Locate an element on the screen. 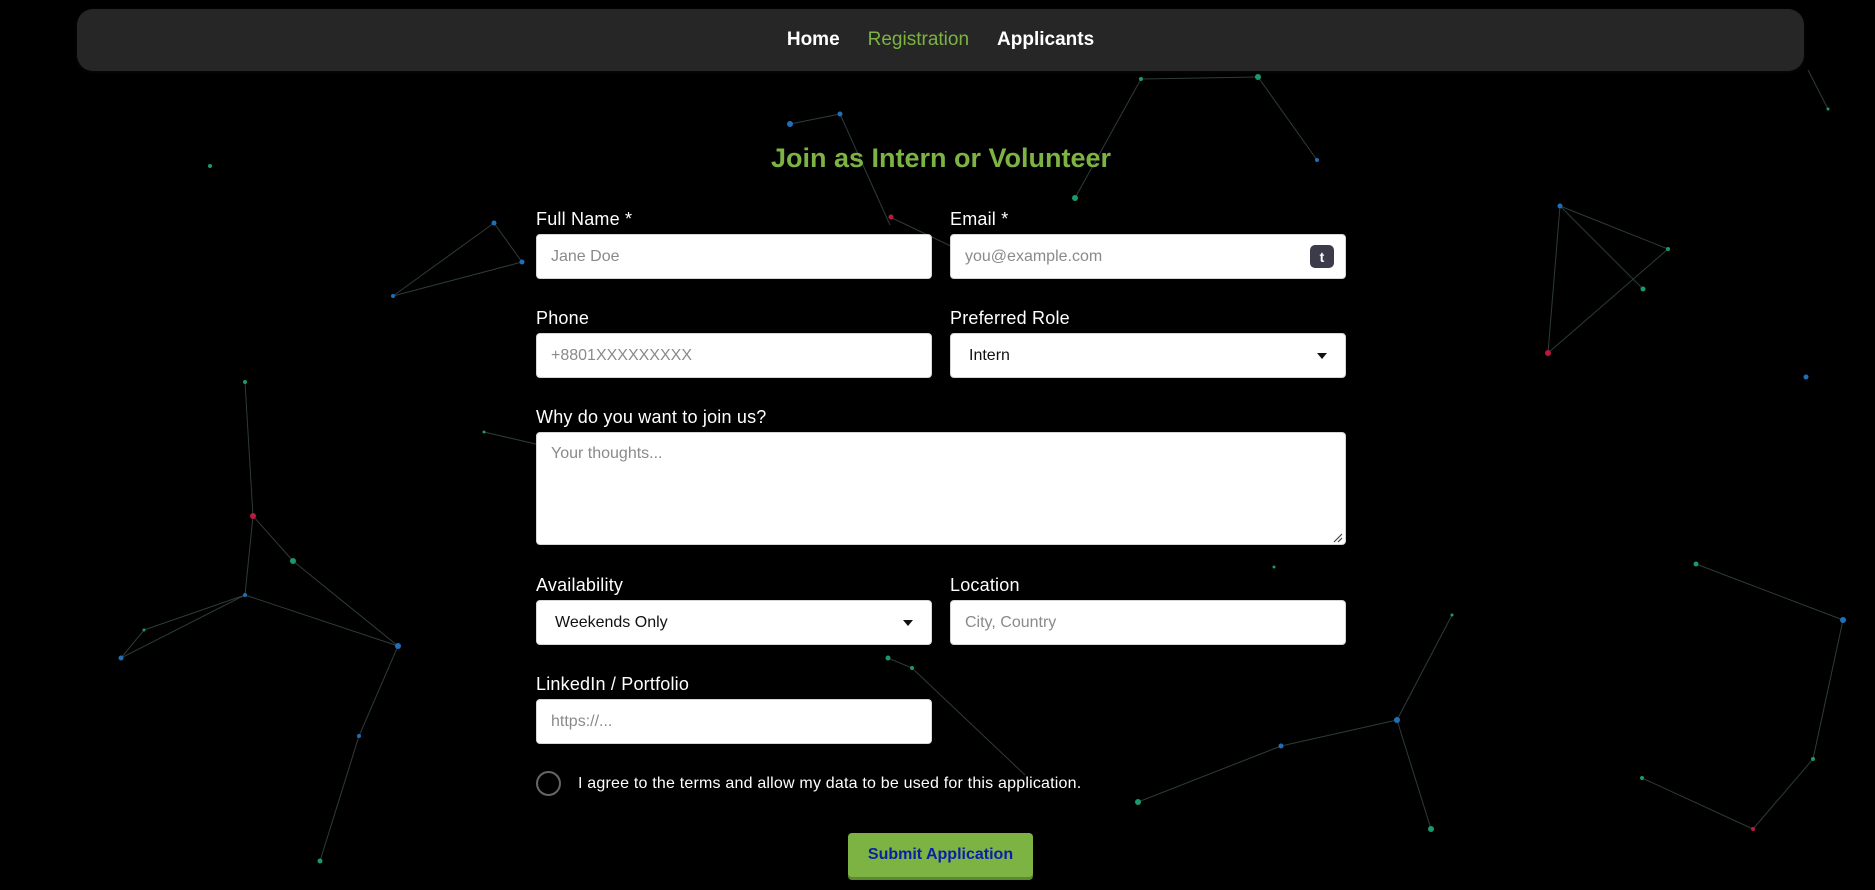 The image size is (1875, 890). phone-label: Phone is located at coordinates (563, 318).